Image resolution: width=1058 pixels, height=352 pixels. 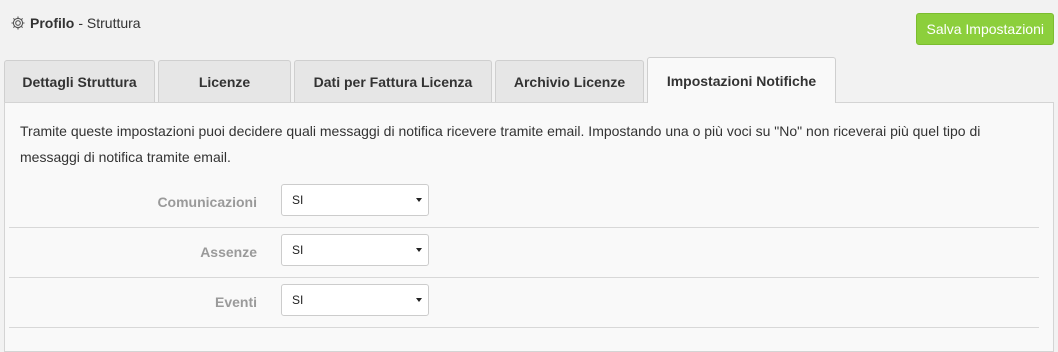 I want to click on tab-impostazioni-notifiche: Impostazioni Notifiche, so click(x=741, y=80).